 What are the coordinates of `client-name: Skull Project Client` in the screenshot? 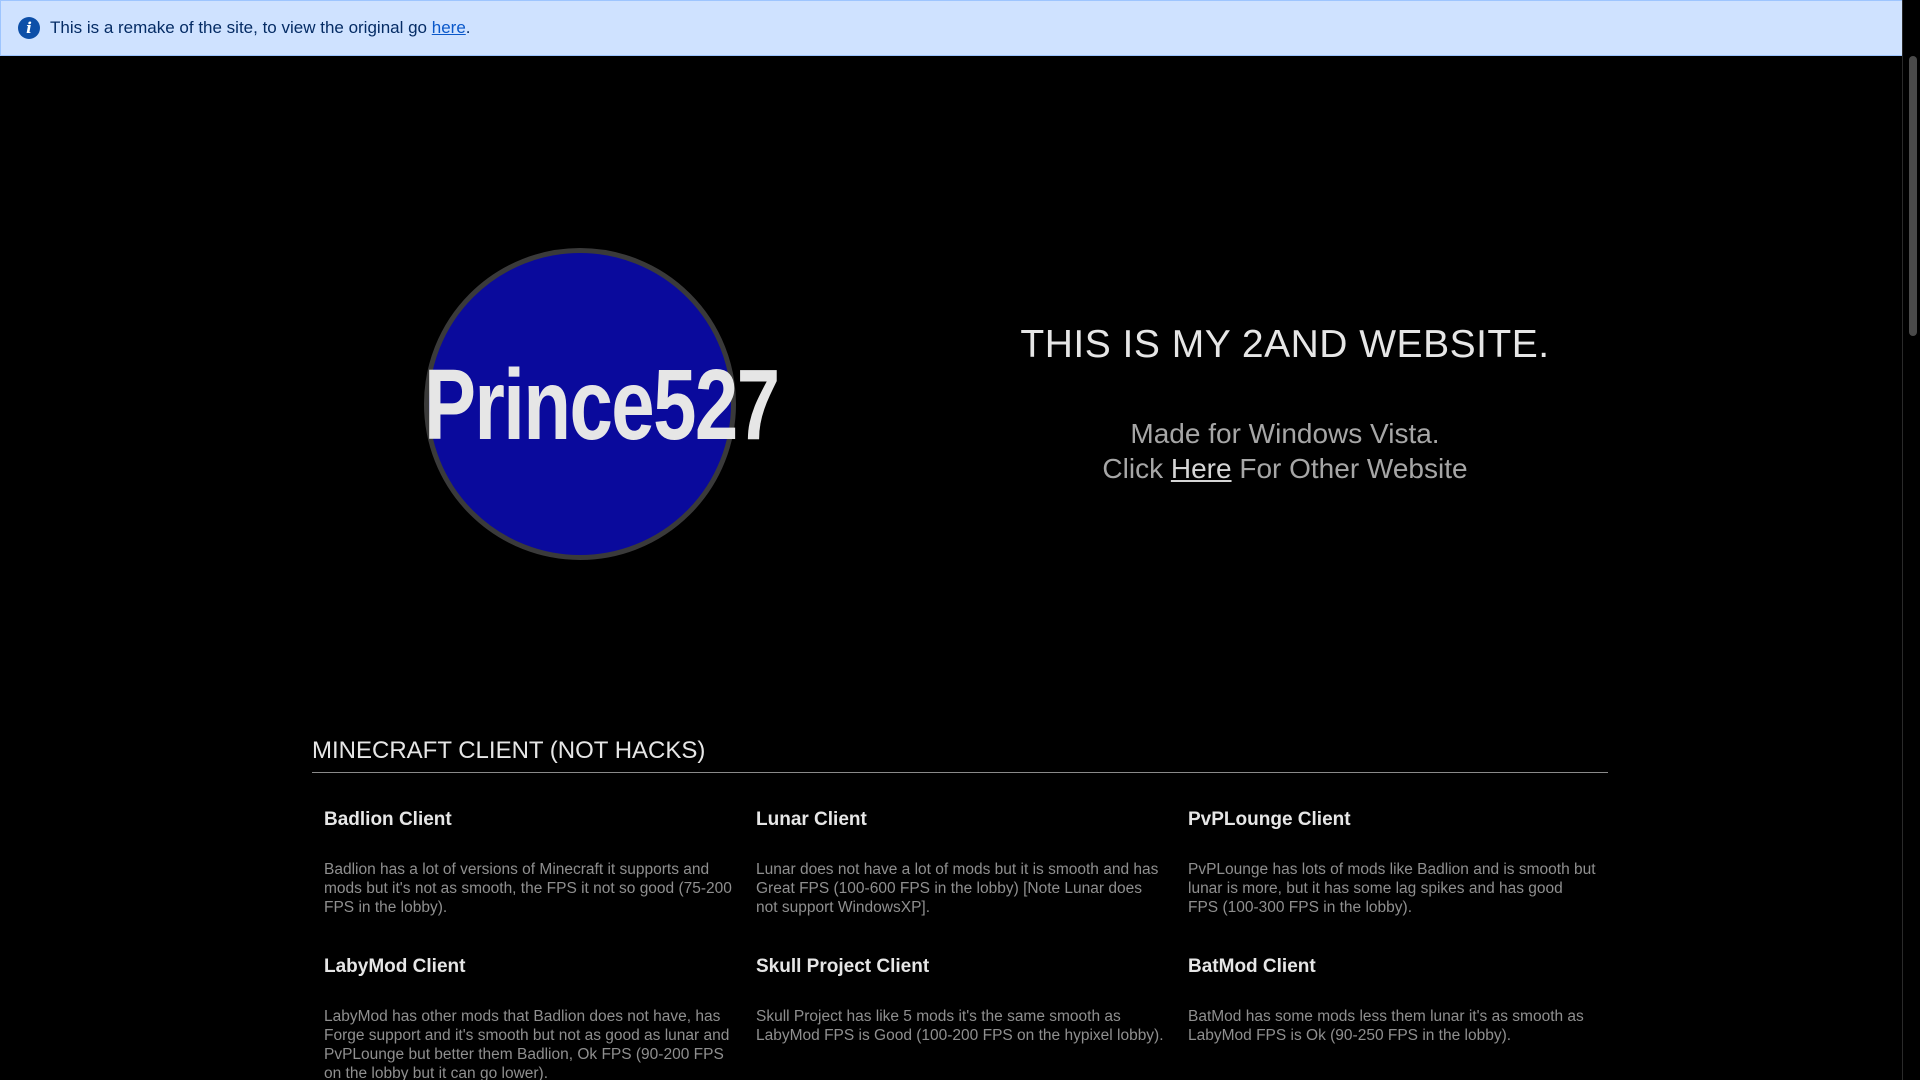 It's located at (843, 966).